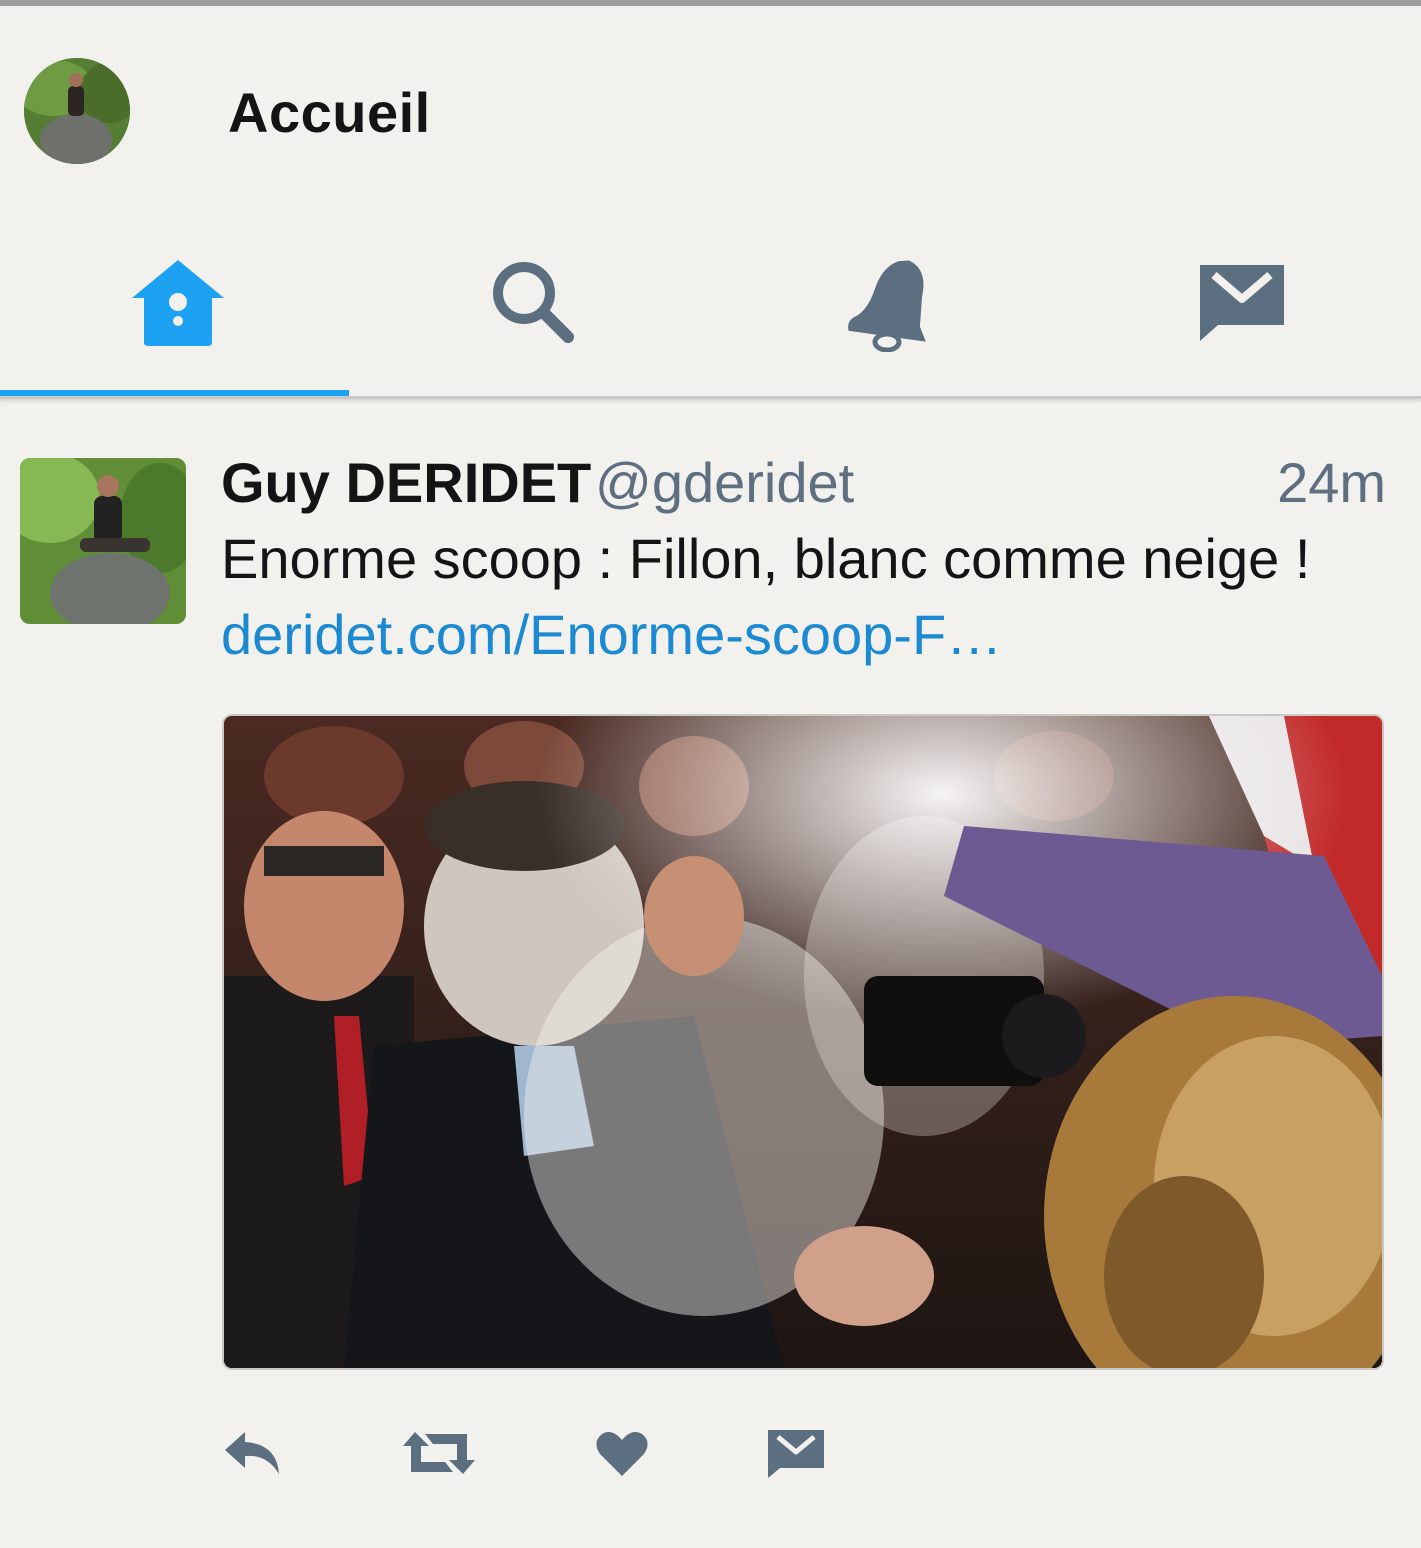 Image resolution: width=1421 pixels, height=1548 pixels. I want to click on tab-search, so click(532, 302).